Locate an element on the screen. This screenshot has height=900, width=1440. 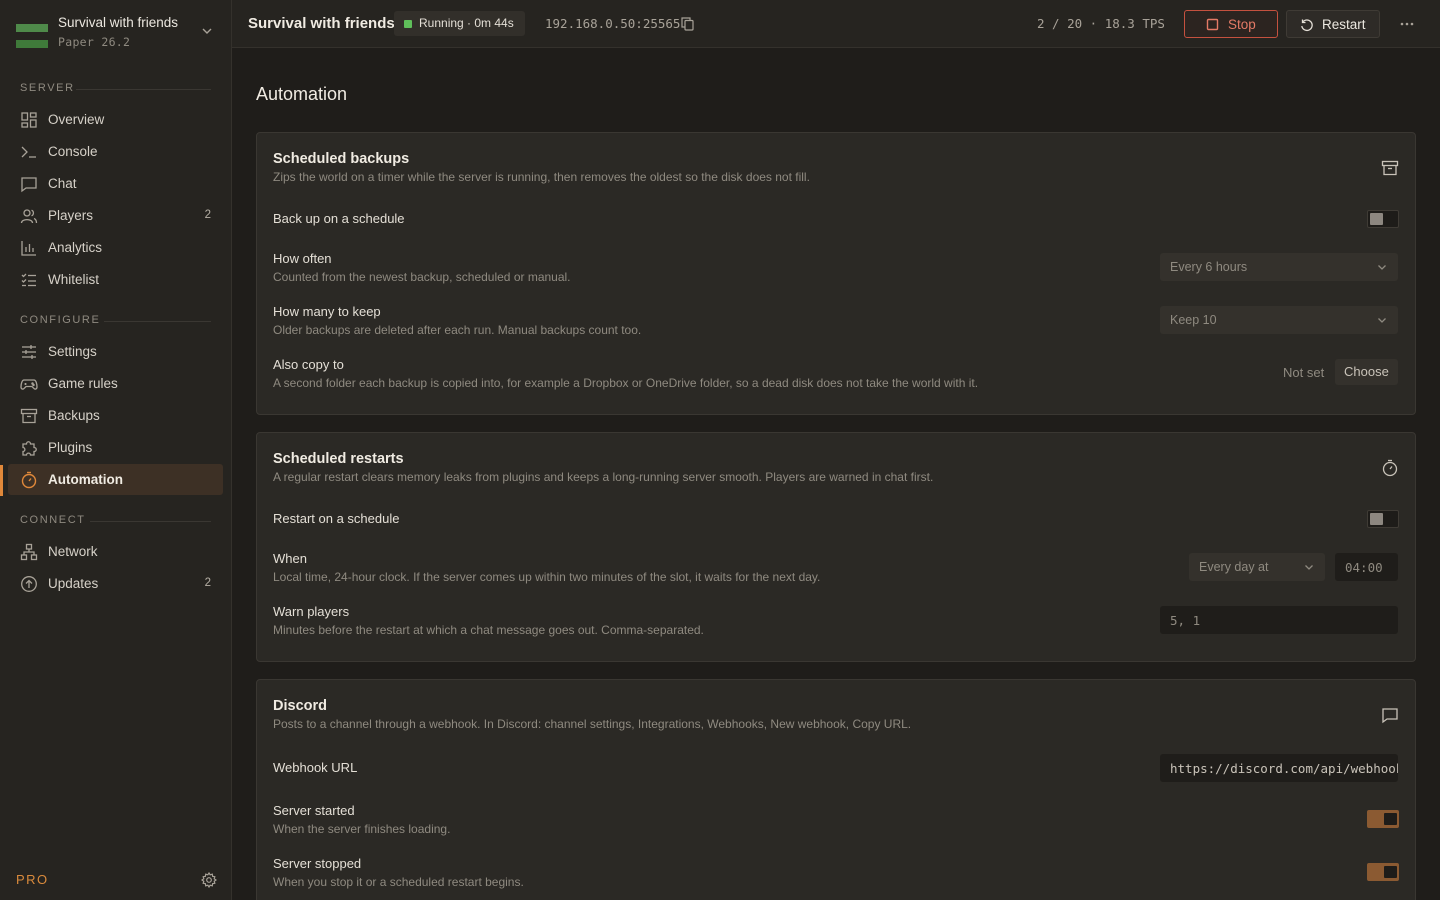
choose-label: Choose is located at coordinates (1366, 371).